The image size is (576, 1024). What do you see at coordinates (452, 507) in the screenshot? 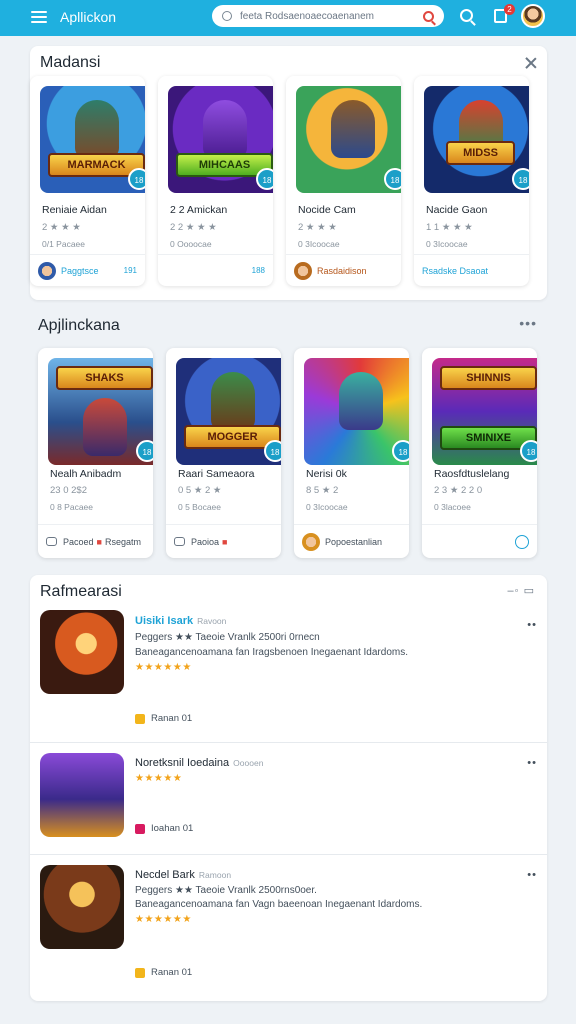
I see `card-subtitle: 0 3lacoee` at bounding box center [452, 507].